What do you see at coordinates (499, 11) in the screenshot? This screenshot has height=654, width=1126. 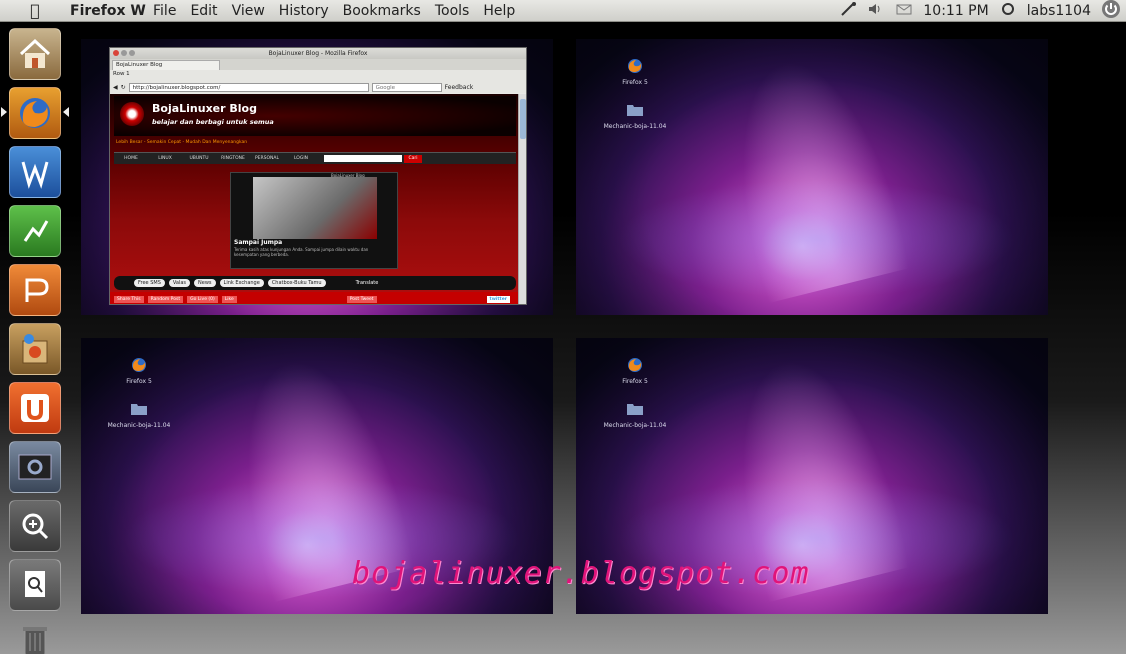 I see `menu-help: Help` at bounding box center [499, 11].